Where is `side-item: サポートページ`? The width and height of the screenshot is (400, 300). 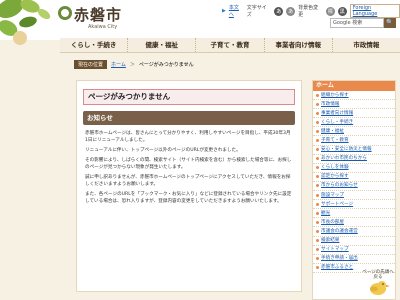 side-item: サポートページ is located at coordinates (354, 205).